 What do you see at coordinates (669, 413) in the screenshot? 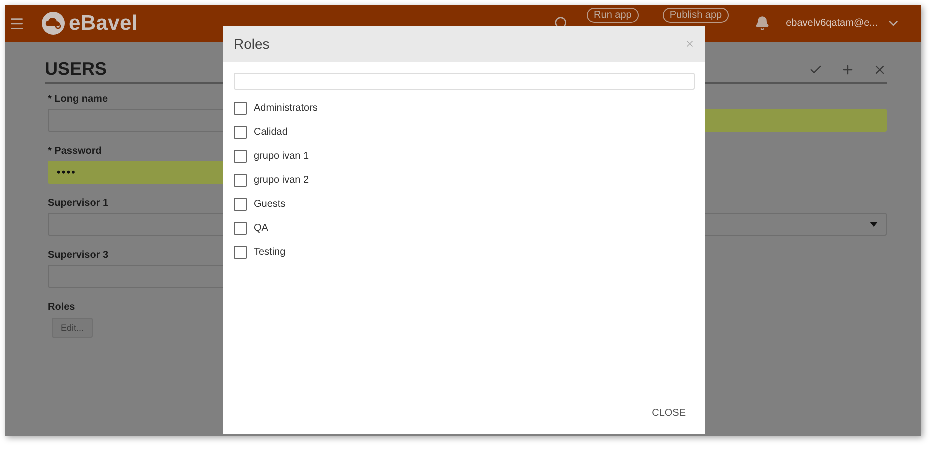
I see `close-button: CLOSE` at bounding box center [669, 413].